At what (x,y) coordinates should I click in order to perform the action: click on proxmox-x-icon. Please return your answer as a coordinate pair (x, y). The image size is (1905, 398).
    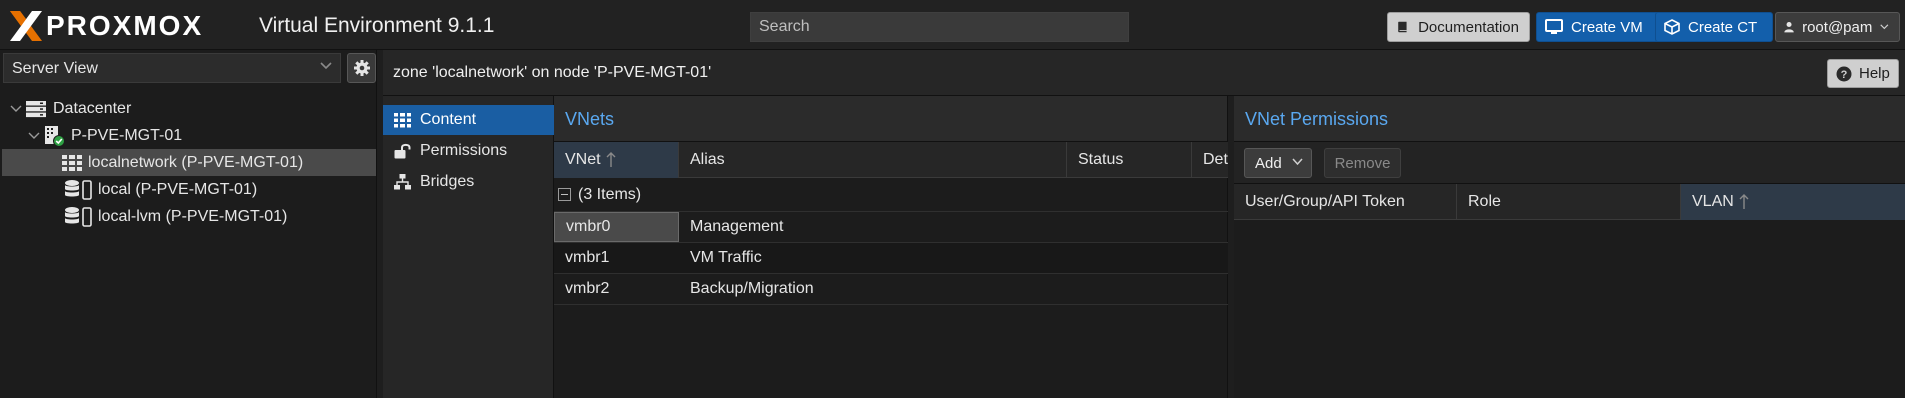
    Looking at the image, I should click on (26, 26).